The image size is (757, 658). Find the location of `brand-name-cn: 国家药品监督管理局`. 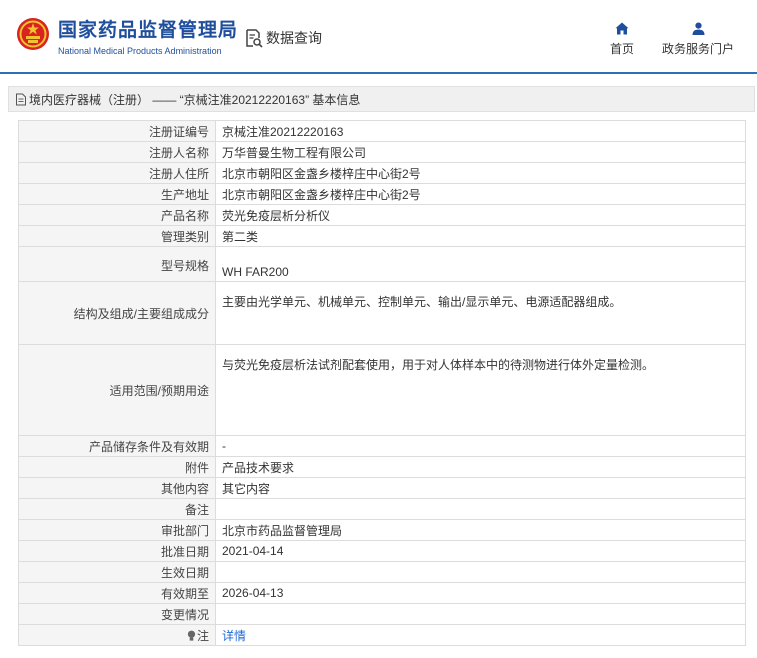

brand-name-cn: 国家药品监督管理局 is located at coordinates (148, 30).